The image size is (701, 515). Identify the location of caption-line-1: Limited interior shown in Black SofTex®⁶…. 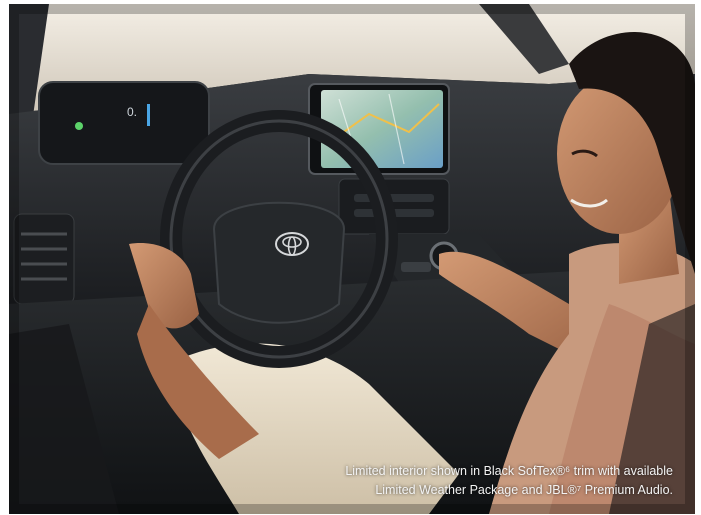
(509, 471).